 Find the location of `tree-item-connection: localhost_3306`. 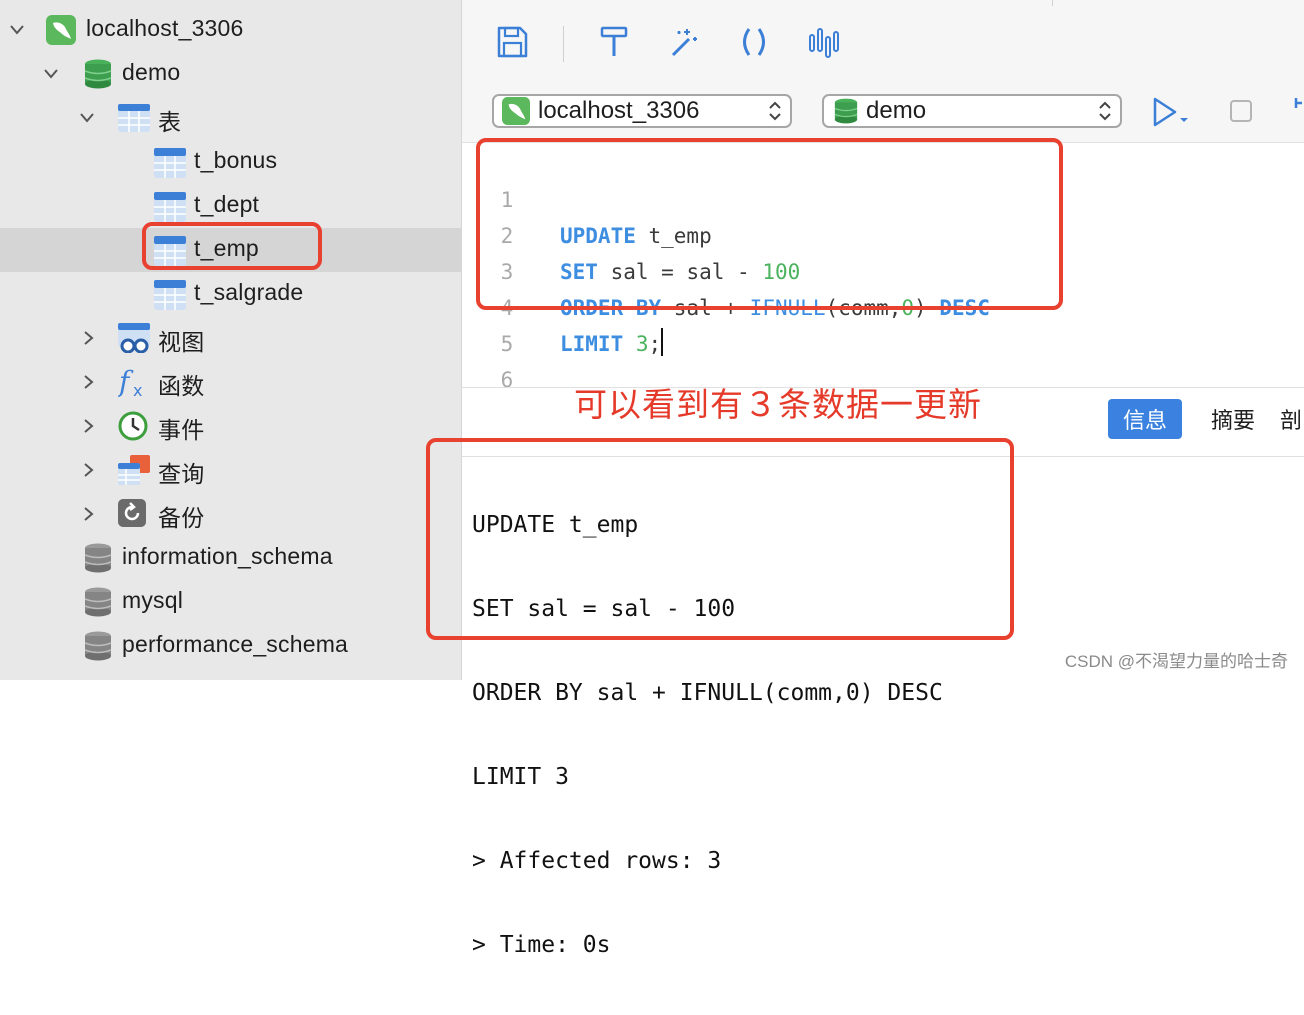

tree-item-connection: localhost_3306 is located at coordinates (230, 30).